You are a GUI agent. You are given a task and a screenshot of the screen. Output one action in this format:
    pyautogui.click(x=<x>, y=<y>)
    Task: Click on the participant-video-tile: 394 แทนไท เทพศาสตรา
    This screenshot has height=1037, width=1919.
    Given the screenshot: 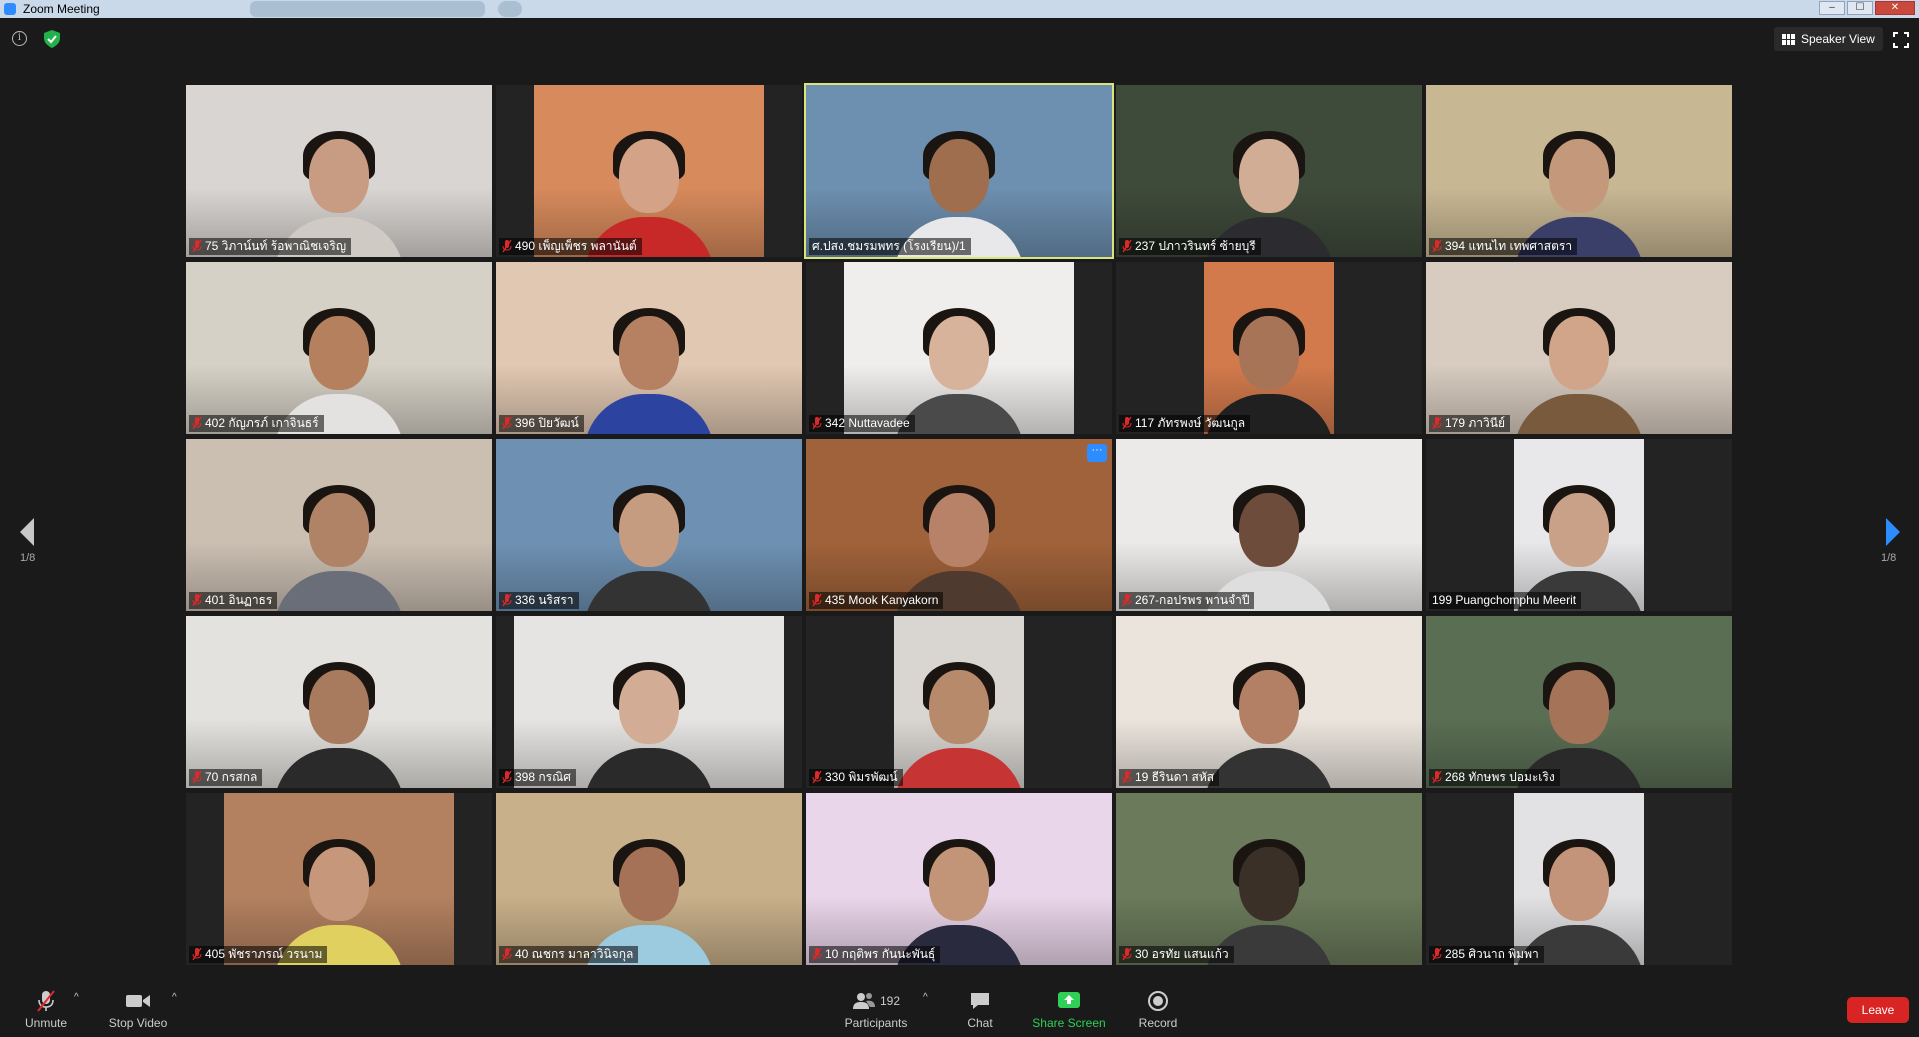 What is the action you would take?
    pyautogui.click(x=1579, y=171)
    